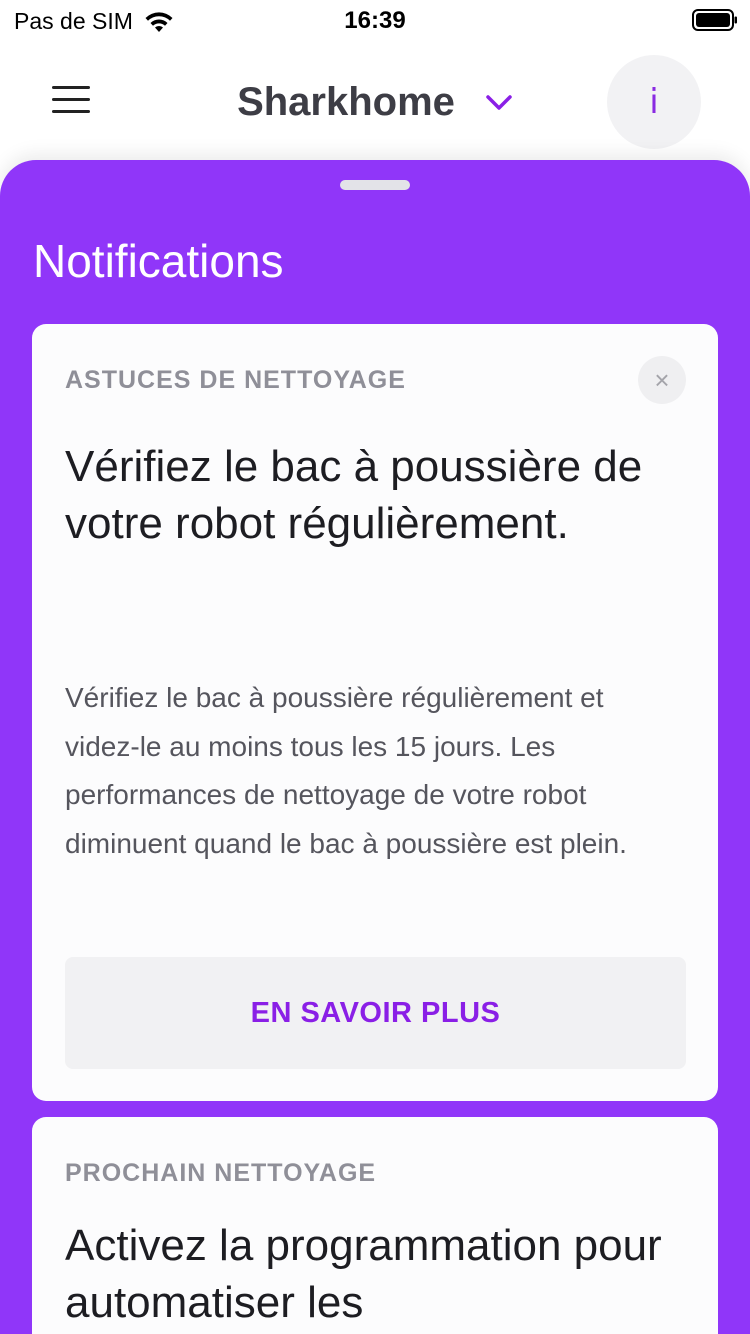 Image resolution: width=750 pixels, height=1334 pixels. I want to click on app-header: Sharkhome i, so click(375, 105).